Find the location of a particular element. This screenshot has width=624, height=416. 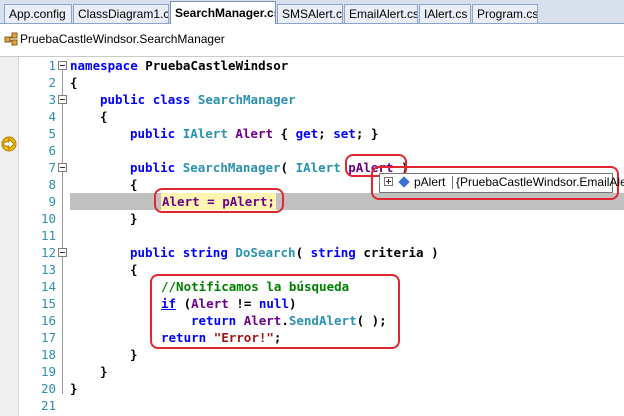

code-line: 1 namespace PruebaCastleWindsor is located at coordinates (312, 65).